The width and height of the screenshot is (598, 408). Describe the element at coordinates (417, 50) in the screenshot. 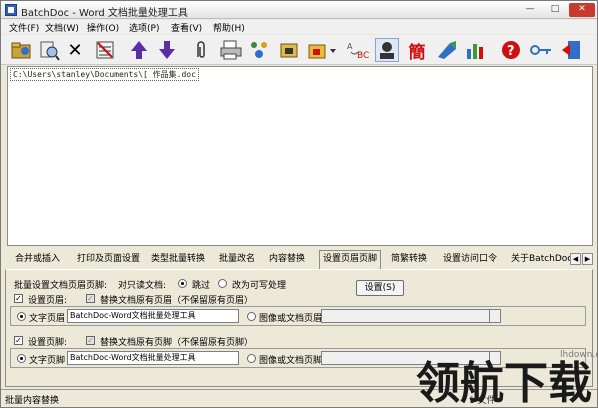

I see `traditional-simplified-icon: 簡` at that location.